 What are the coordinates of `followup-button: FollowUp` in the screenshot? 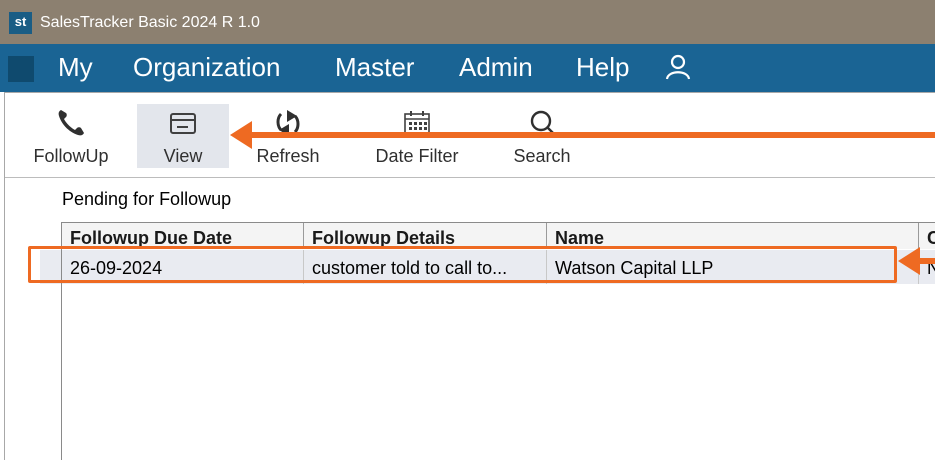 It's located at (71, 136).